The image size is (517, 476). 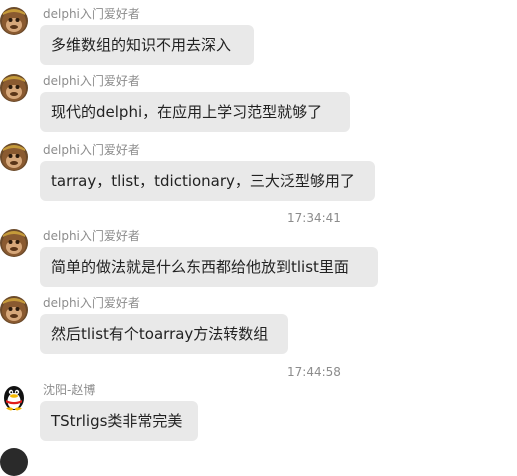 I want to click on avatar, so click(x=14, y=462).